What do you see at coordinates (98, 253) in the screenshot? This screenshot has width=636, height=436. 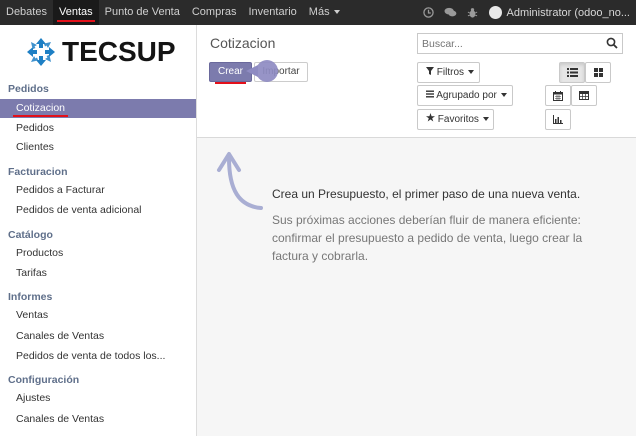 I see `sidebar-item-productos: Productos` at bounding box center [98, 253].